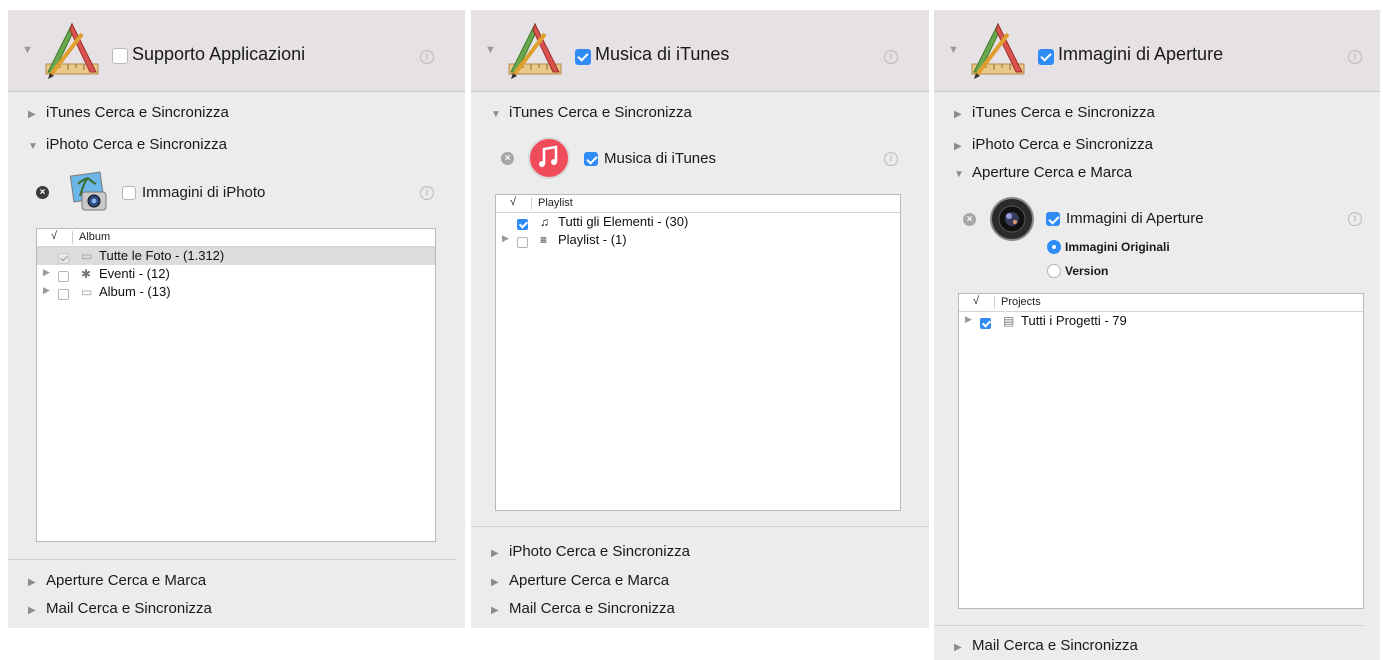 The image size is (1383, 660). I want to click on photo-library-icon: ▭, so click(87, 256).